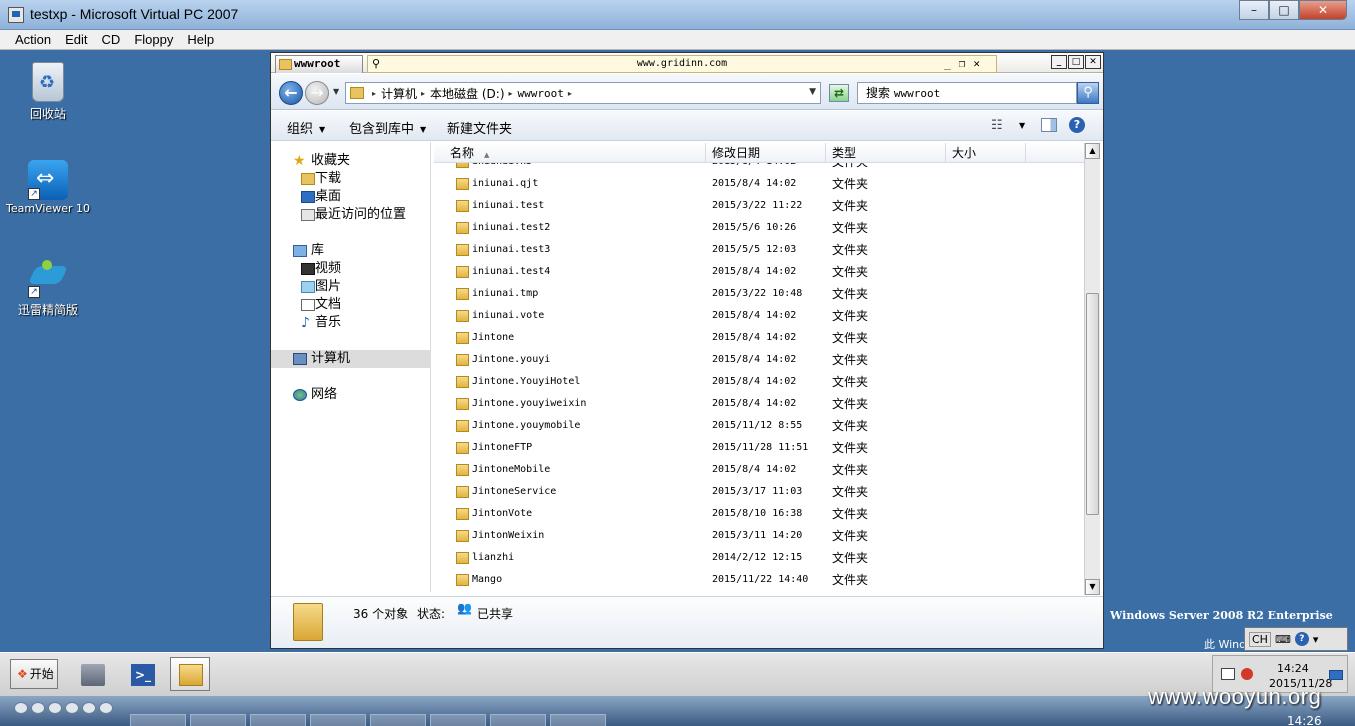 Image resolution: width=1355 pixels, height=726 pixels. Describe the element at coordinates (886, 153) in the screenshot. I see `column-type: 类型` at that location.